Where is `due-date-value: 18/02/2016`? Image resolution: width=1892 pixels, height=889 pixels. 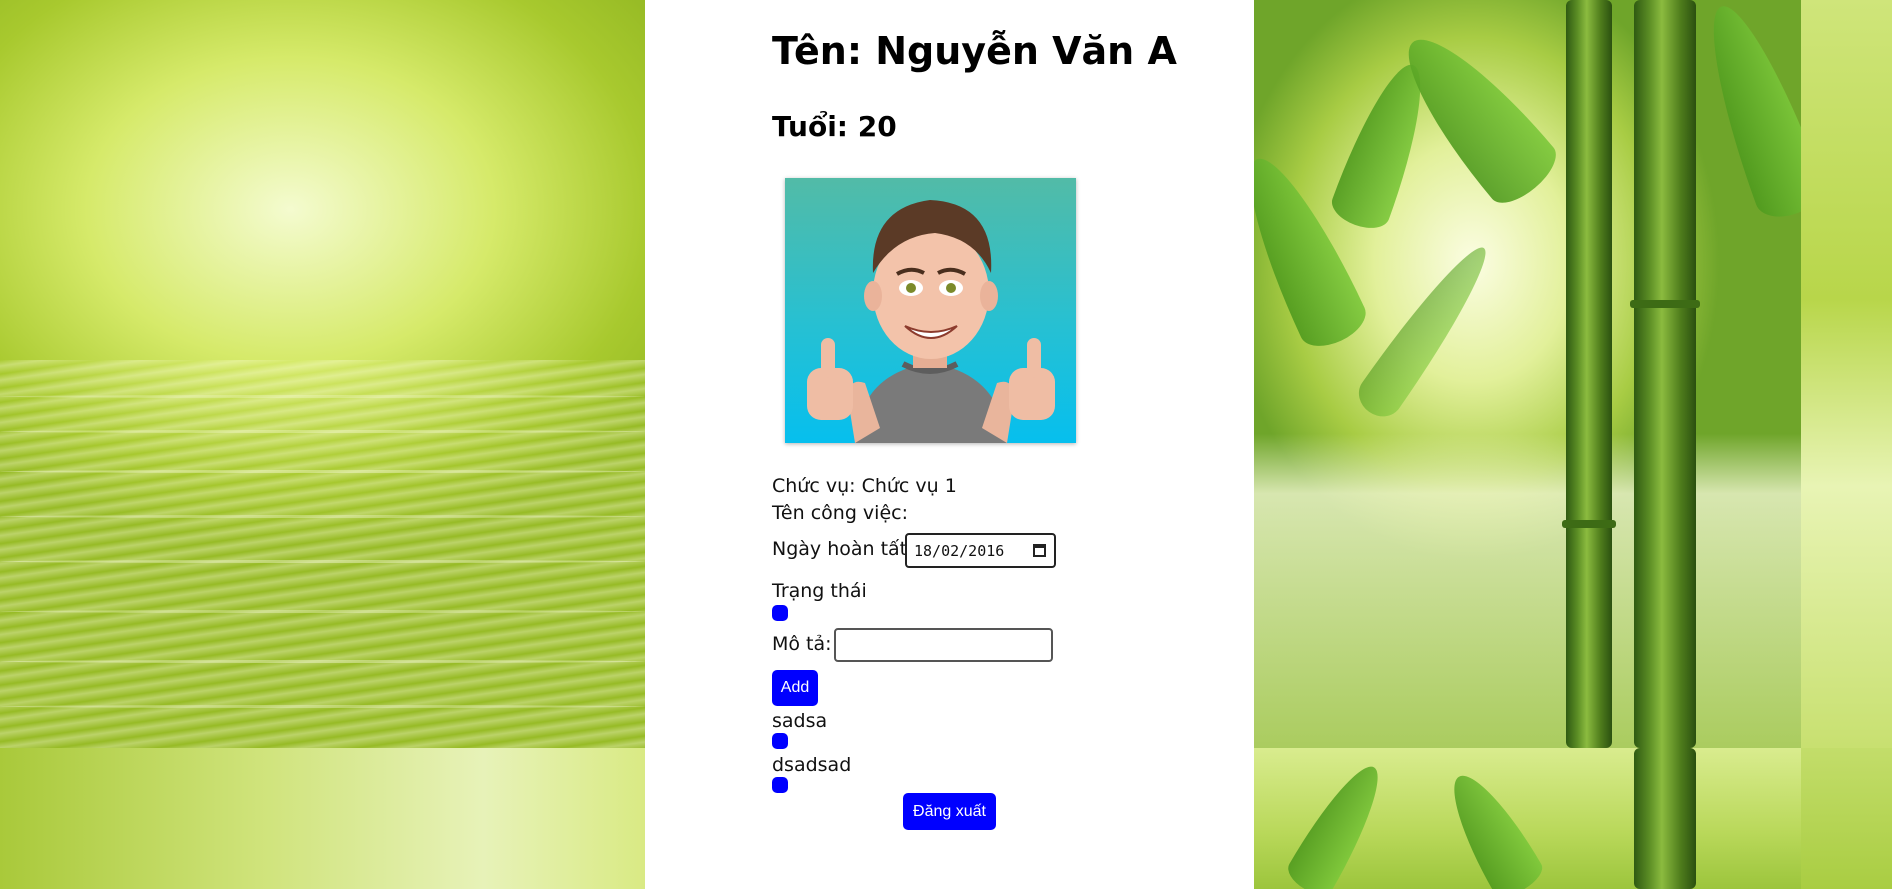
due-date-value: 18/02/2016 is located at coordinates (959, 550).